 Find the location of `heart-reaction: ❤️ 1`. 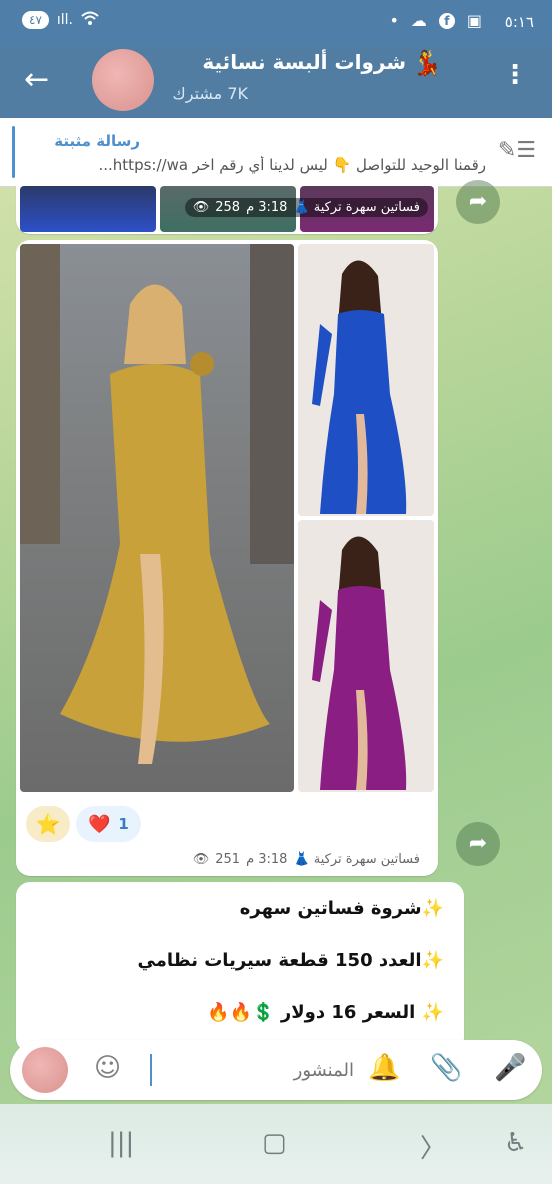

heart-reaction: ❤️ 1 is located at coordinates (108, 824).